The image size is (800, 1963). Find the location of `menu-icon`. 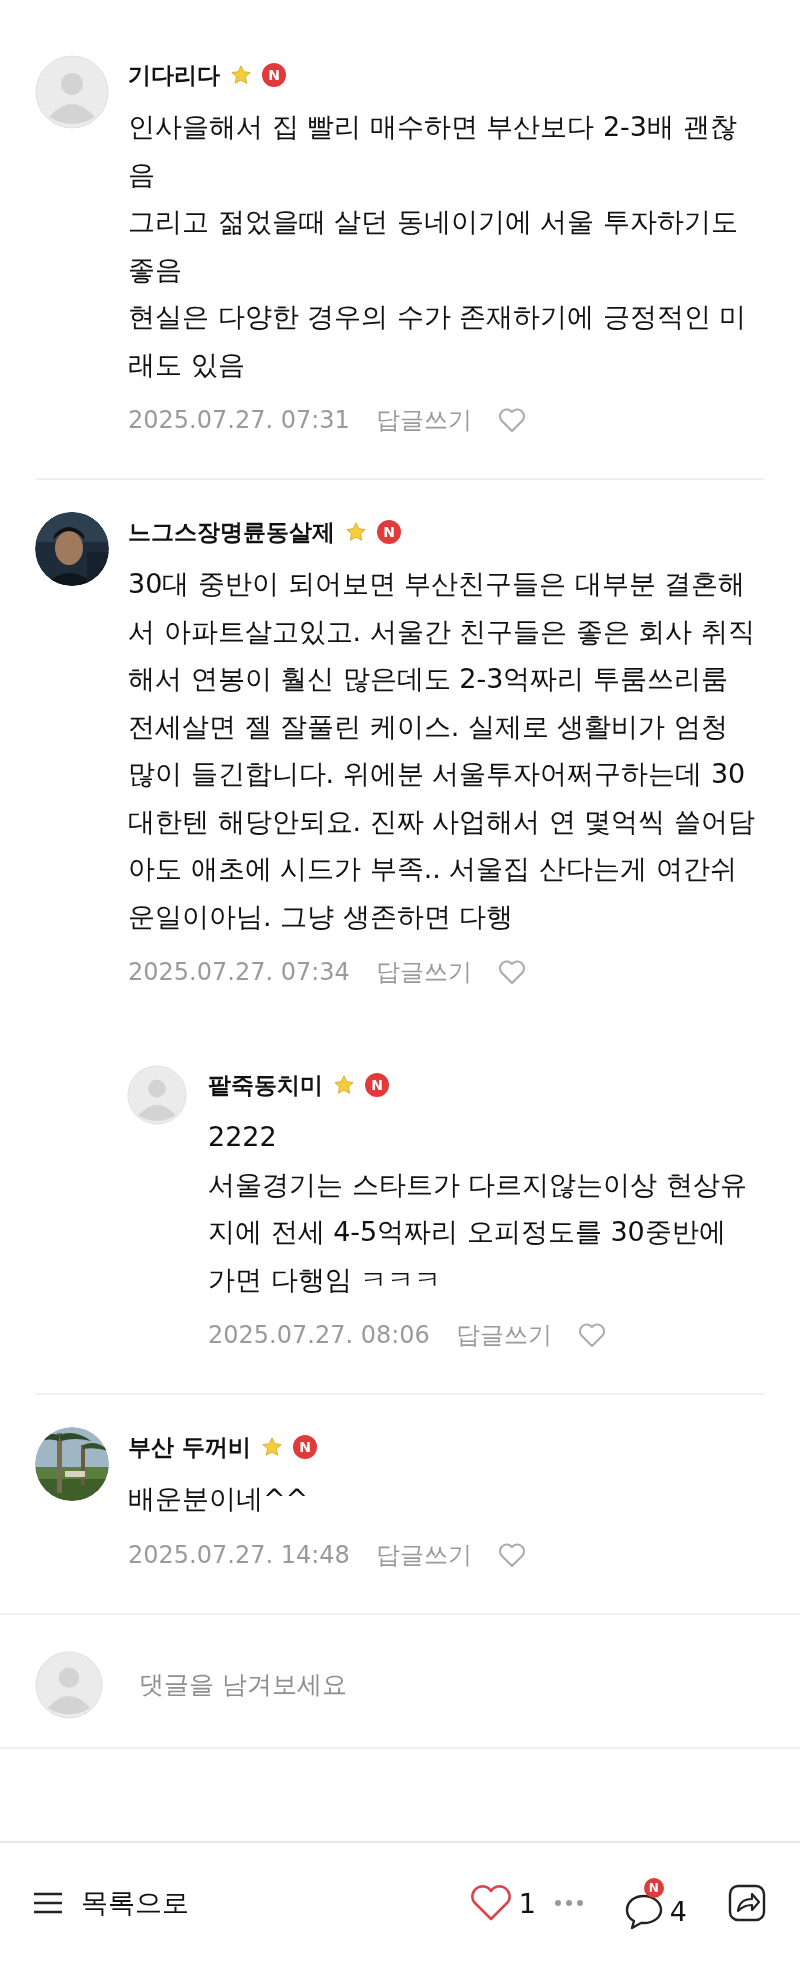

menu-icon is located at coordinates (48, 1903).